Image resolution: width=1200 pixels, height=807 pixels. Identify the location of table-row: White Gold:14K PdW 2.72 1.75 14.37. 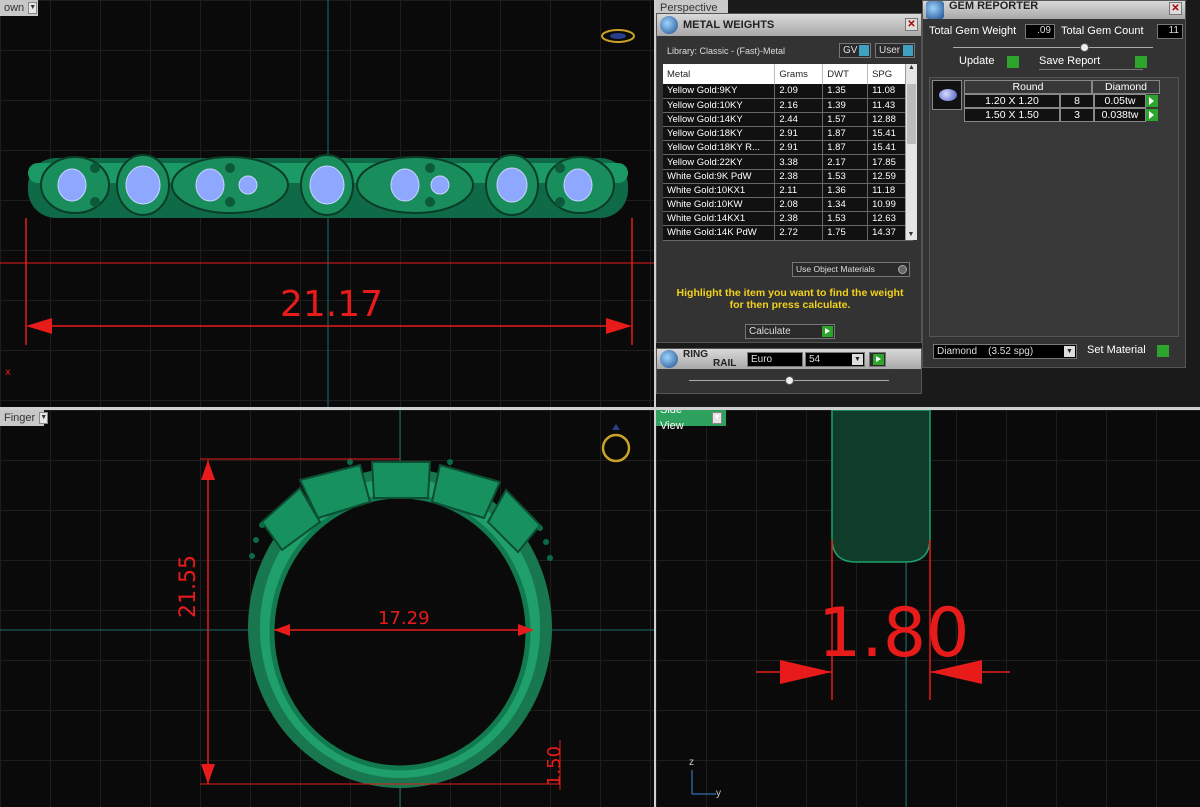
(788, 233).